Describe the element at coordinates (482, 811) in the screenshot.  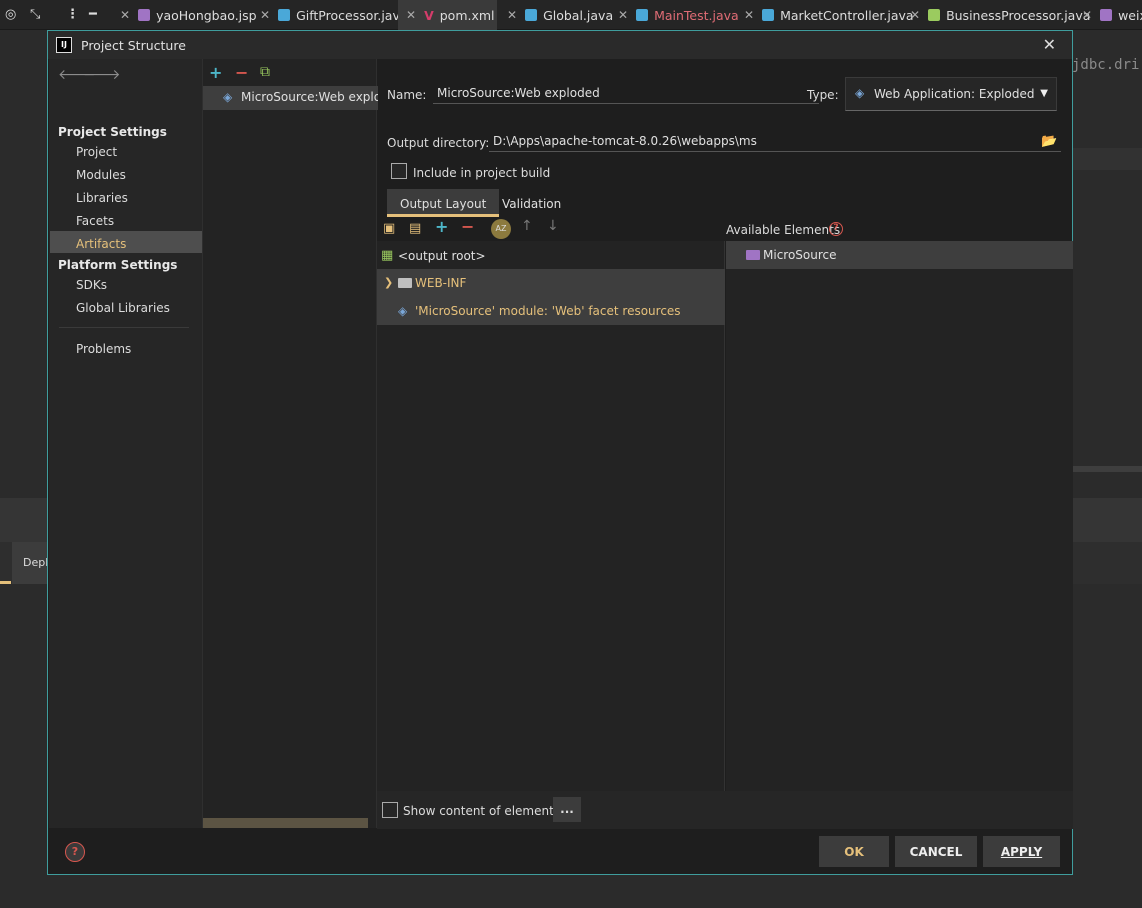
I see `show-content-label: Show content of elements` at that location.